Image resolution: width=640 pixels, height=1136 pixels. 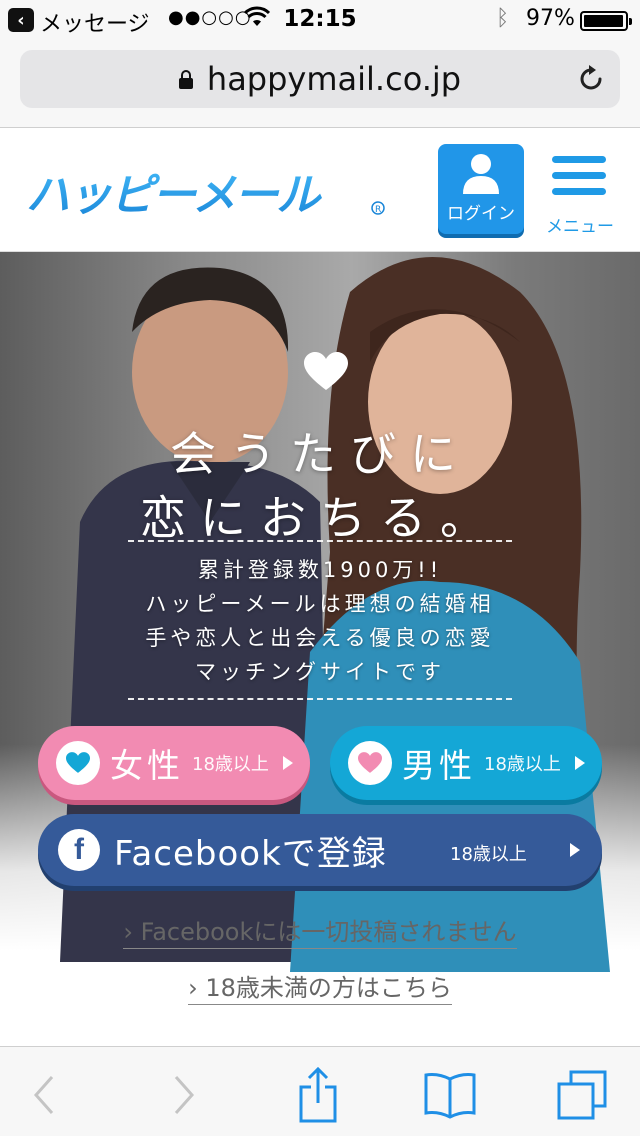 I want to click on description-line: 手や恋人と出会える優良の恋愛, so click(x=320, y=638).